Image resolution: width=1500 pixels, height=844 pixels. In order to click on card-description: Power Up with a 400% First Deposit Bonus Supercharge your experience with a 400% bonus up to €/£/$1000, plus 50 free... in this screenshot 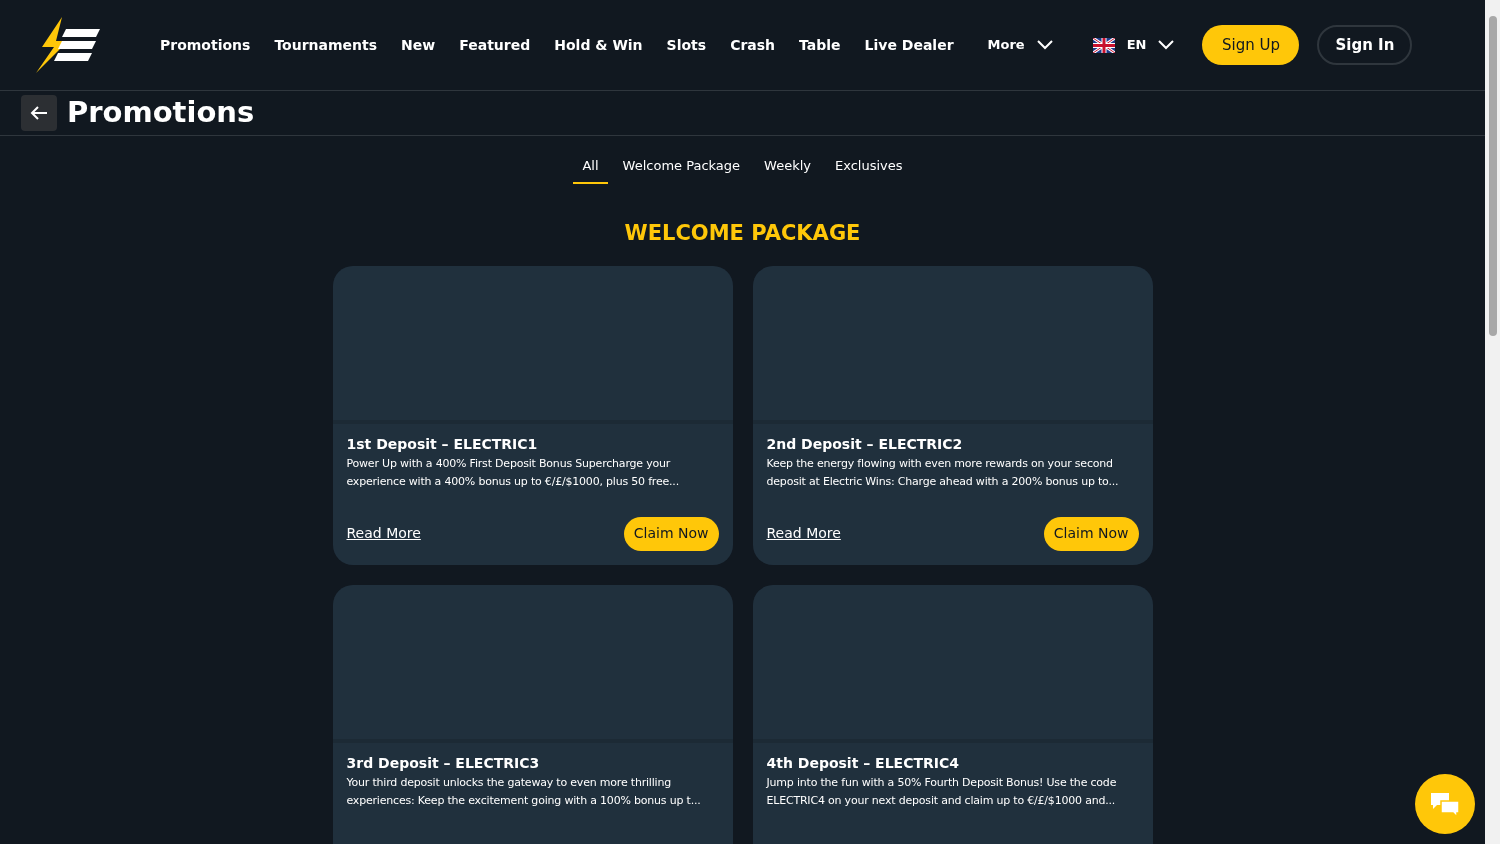, I will do `click(513, 472)`.